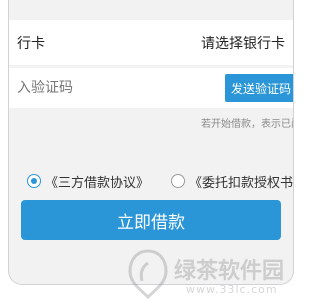 The width and height of the screenshot is (320, 307). Describe the element at coordinates (247, 124) in the screenshot. I see `agreement-hint-text: 若开始借款，表示已阅` at that location.